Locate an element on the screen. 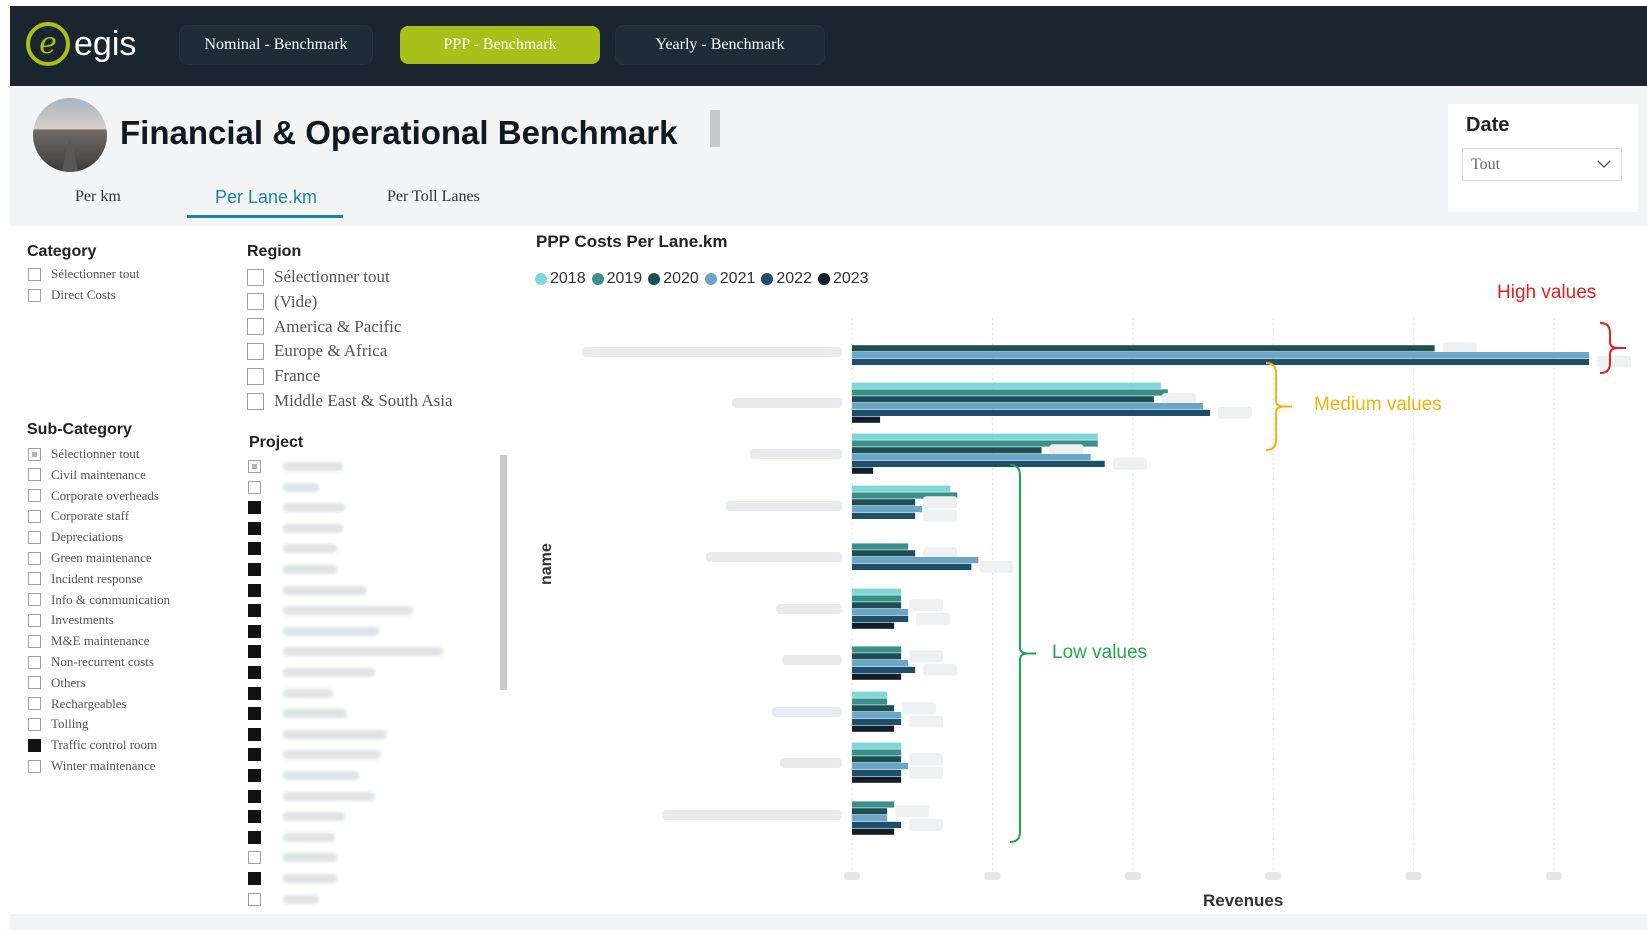 This screenshot has width=1647, height=930. subcategory-option: Sélectionner tout is located at coordinates (83, 454).